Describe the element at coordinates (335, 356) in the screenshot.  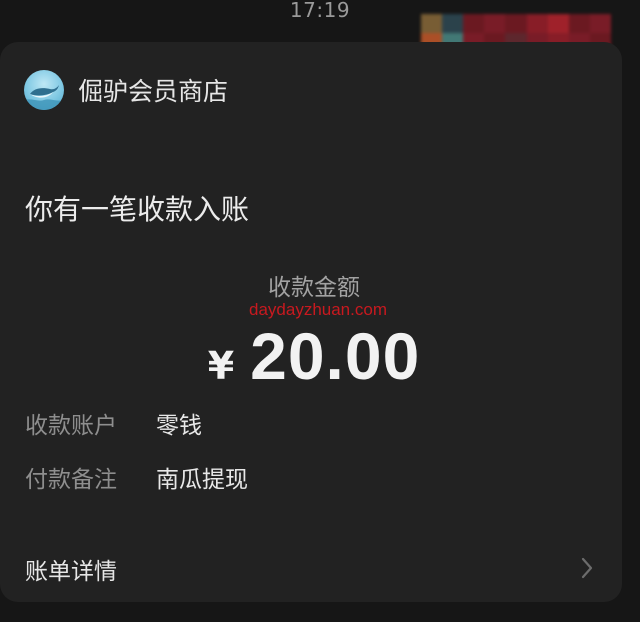
I see `amount-value: 20.00` at that location.